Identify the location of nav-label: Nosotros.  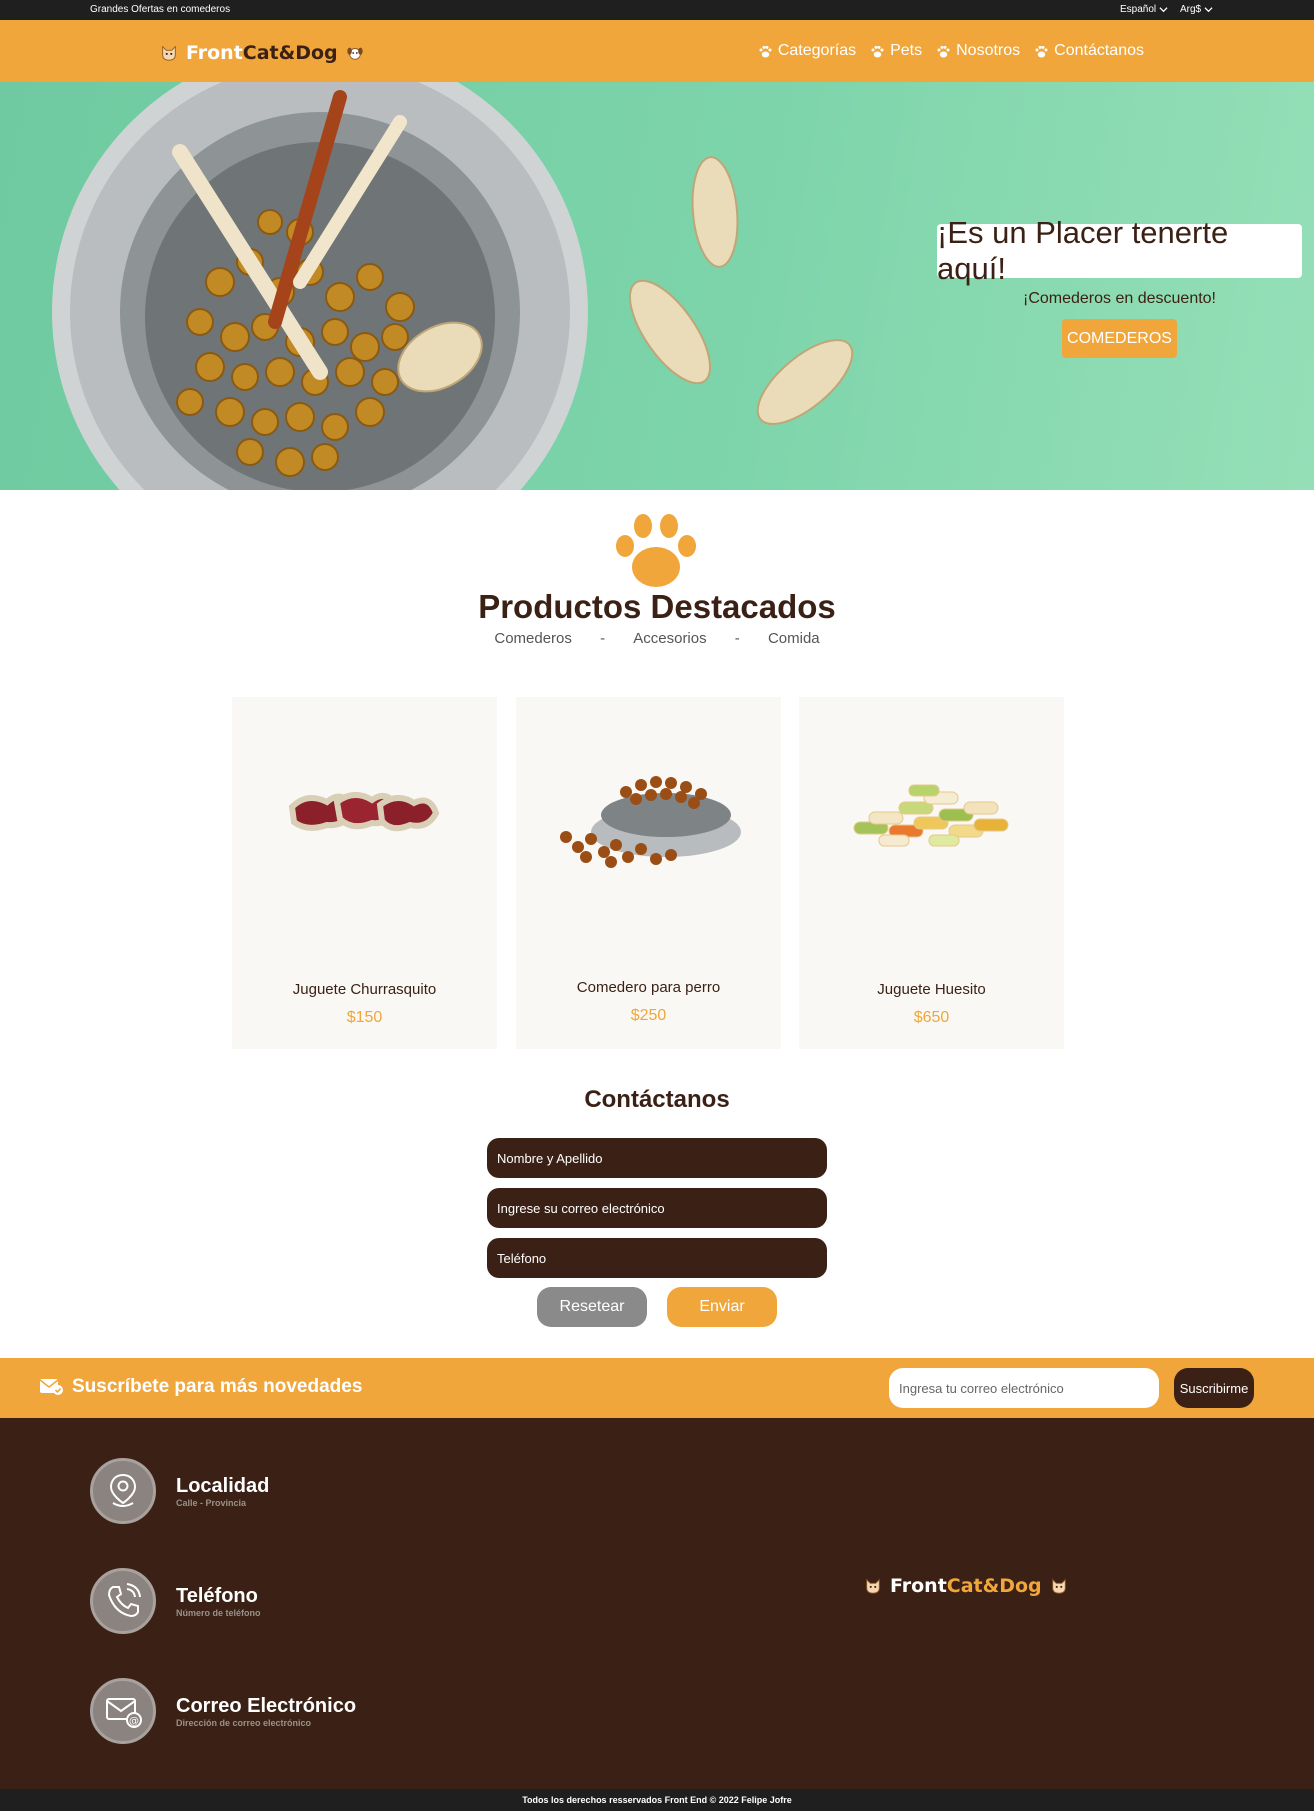
(988, 50).